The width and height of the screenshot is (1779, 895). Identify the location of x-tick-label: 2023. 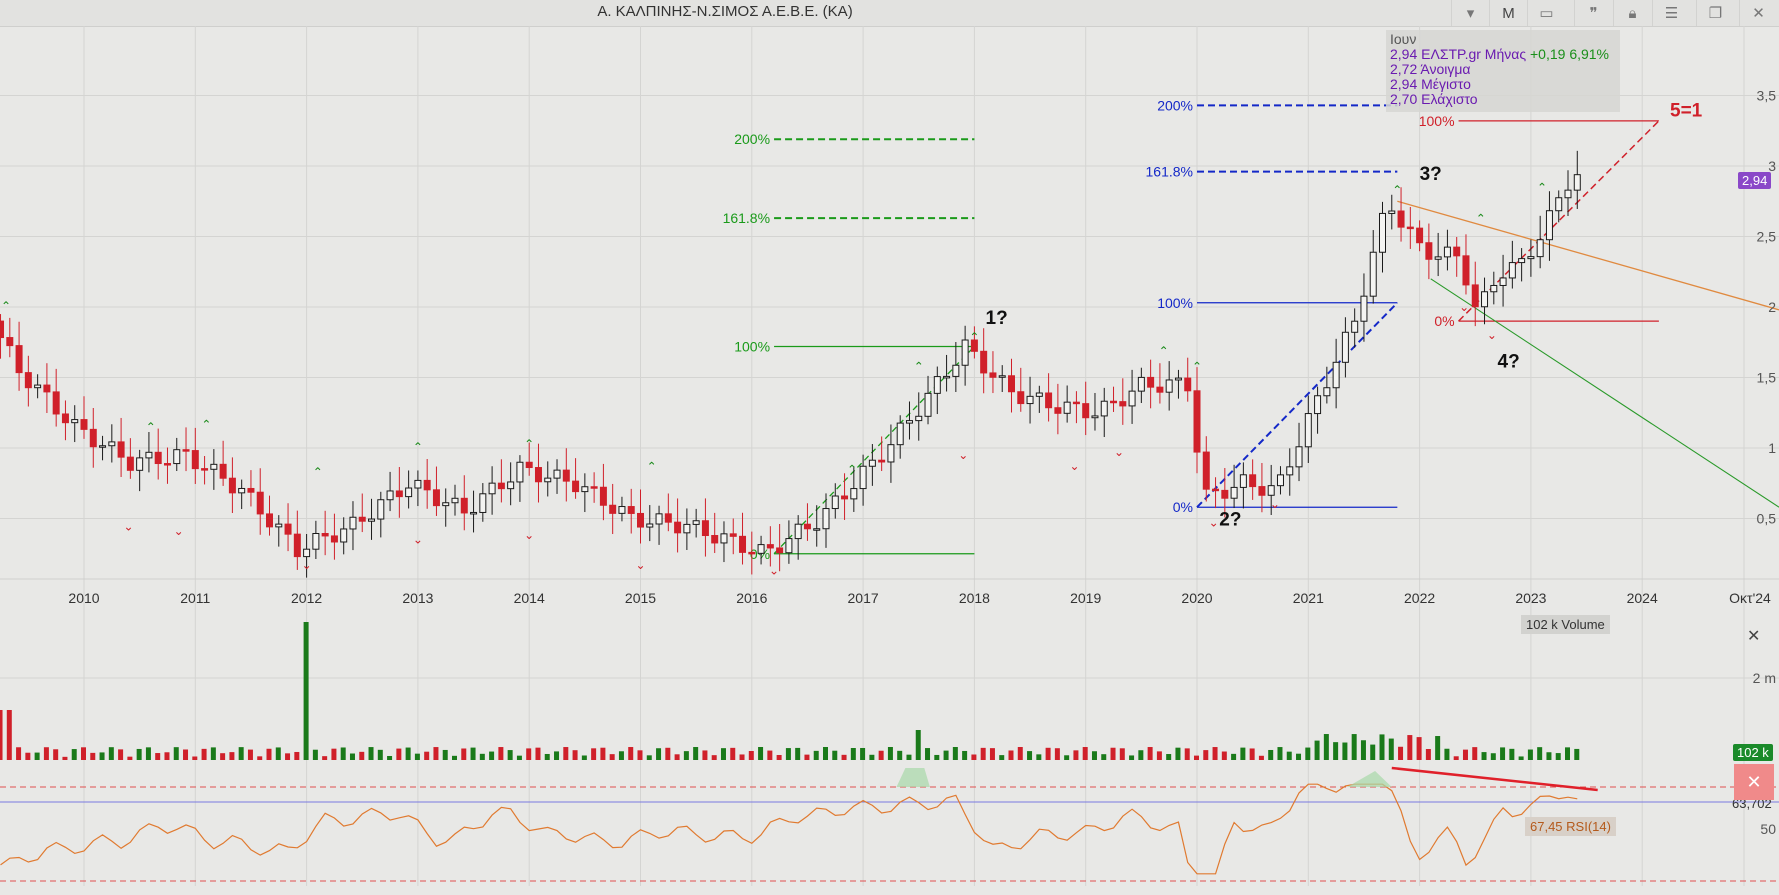
(1530, 598).